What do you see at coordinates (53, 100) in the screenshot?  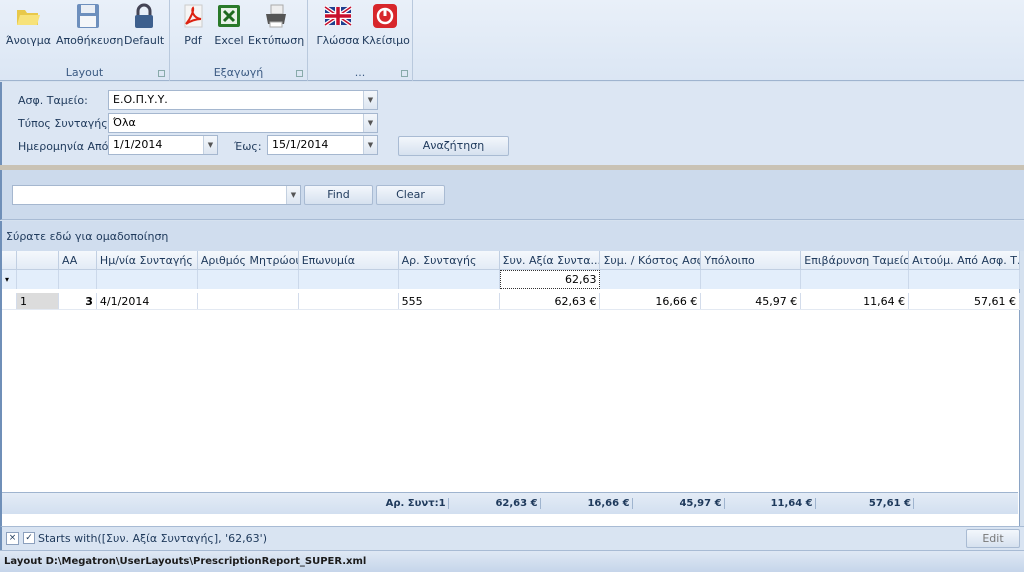 I see `fund-label: Ασφ. Ταμείο:` at bounding box center [53, 100].